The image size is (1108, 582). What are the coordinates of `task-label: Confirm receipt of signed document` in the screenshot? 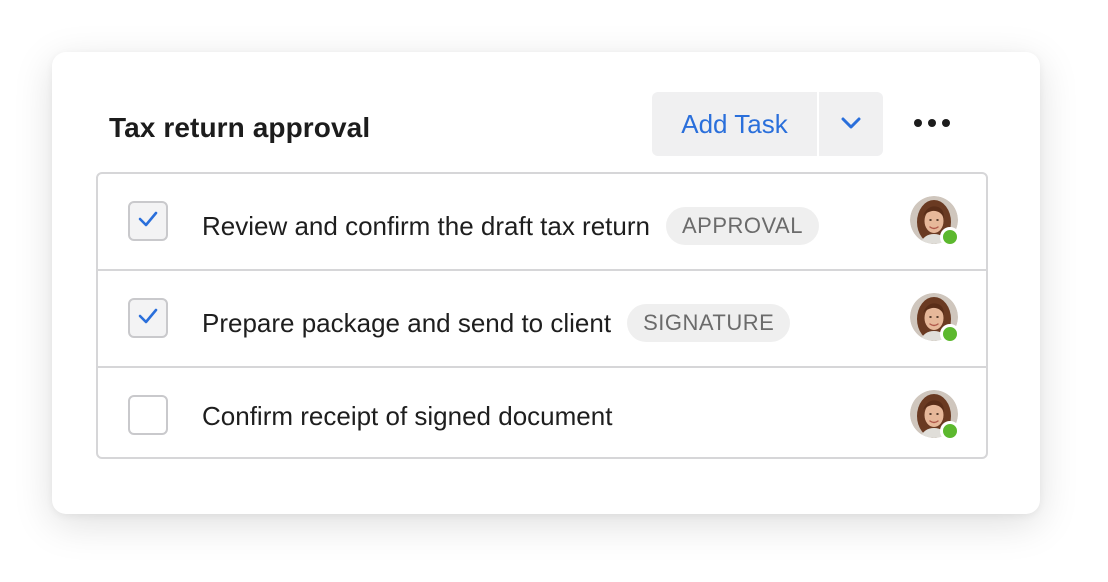 It's located at (407, 416).